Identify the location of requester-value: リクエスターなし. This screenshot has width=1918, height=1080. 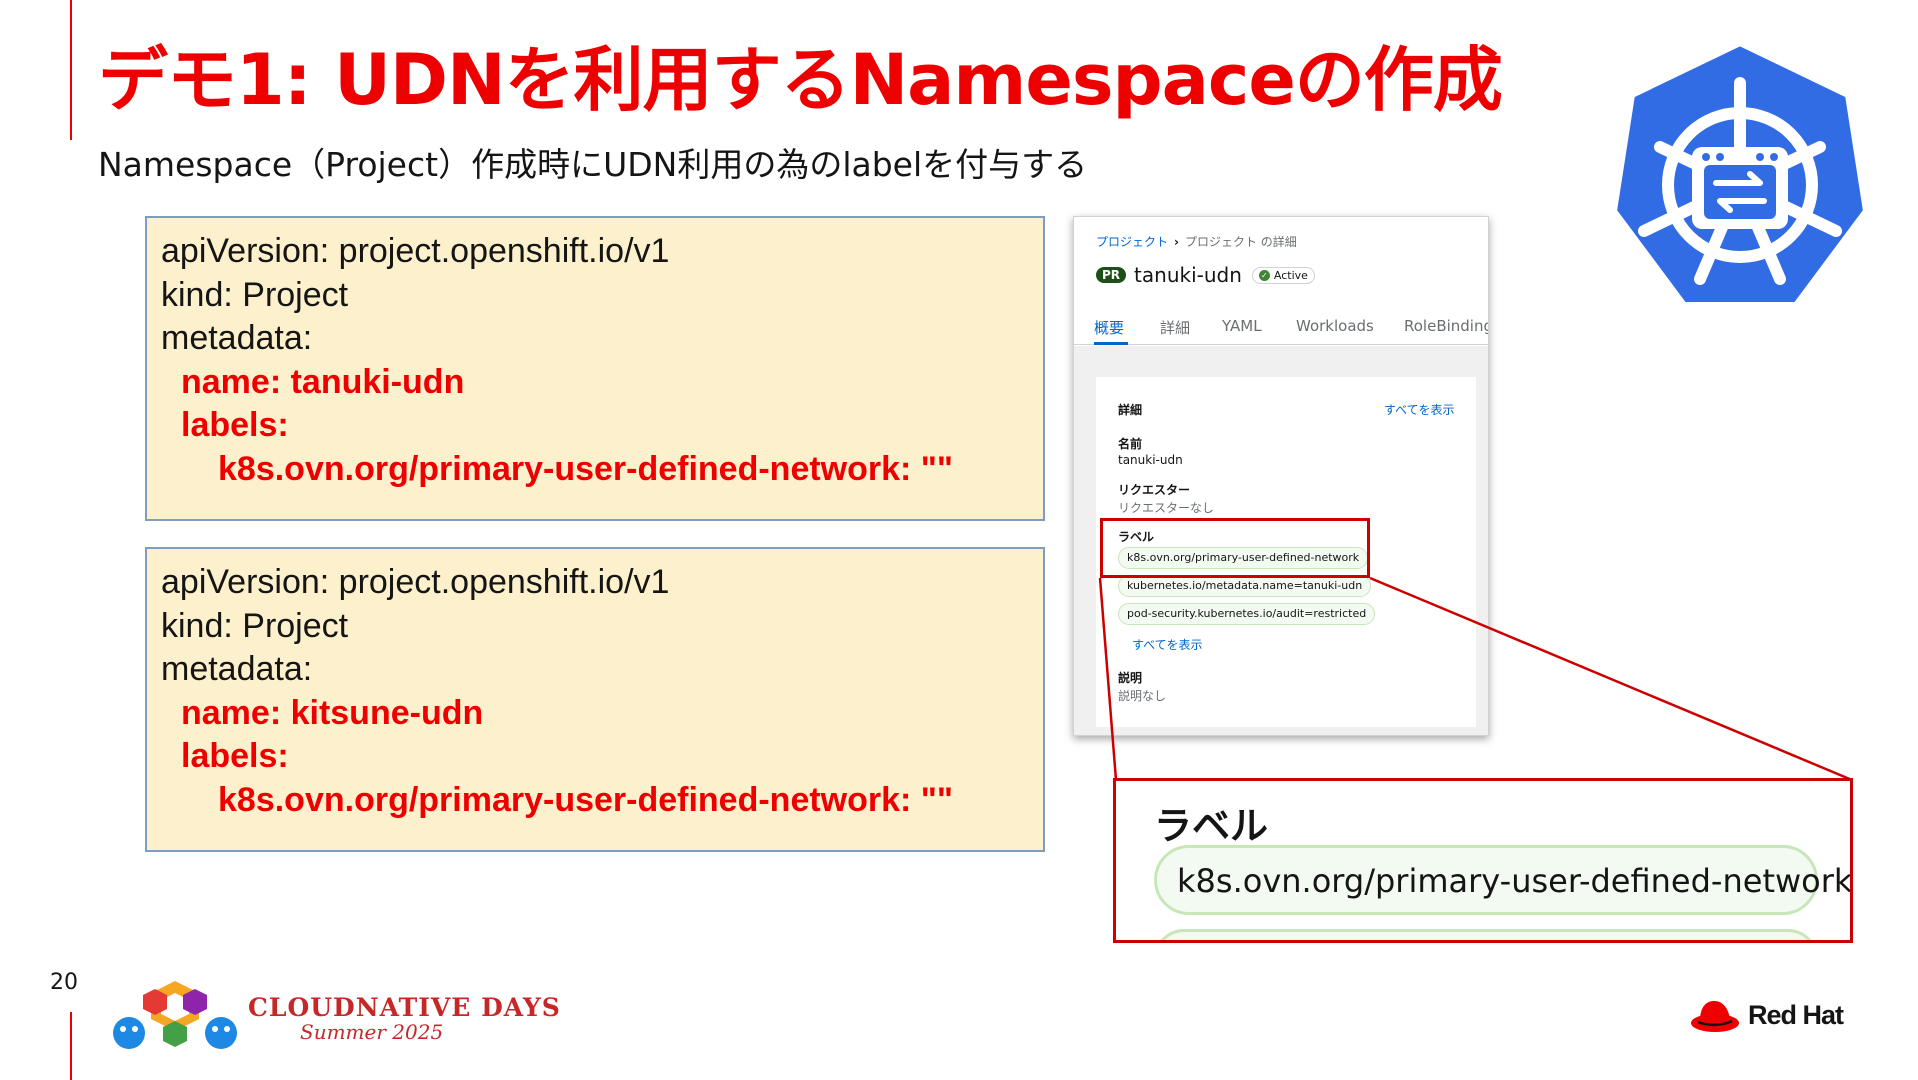
(1166, 508).